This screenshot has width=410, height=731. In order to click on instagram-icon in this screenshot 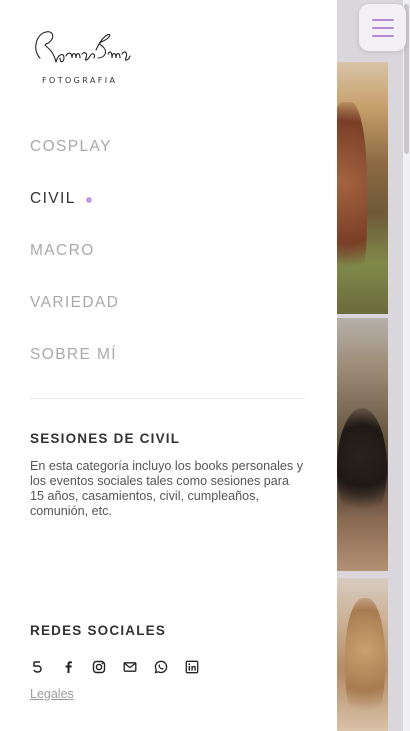, I will do `click(99, 667)`.